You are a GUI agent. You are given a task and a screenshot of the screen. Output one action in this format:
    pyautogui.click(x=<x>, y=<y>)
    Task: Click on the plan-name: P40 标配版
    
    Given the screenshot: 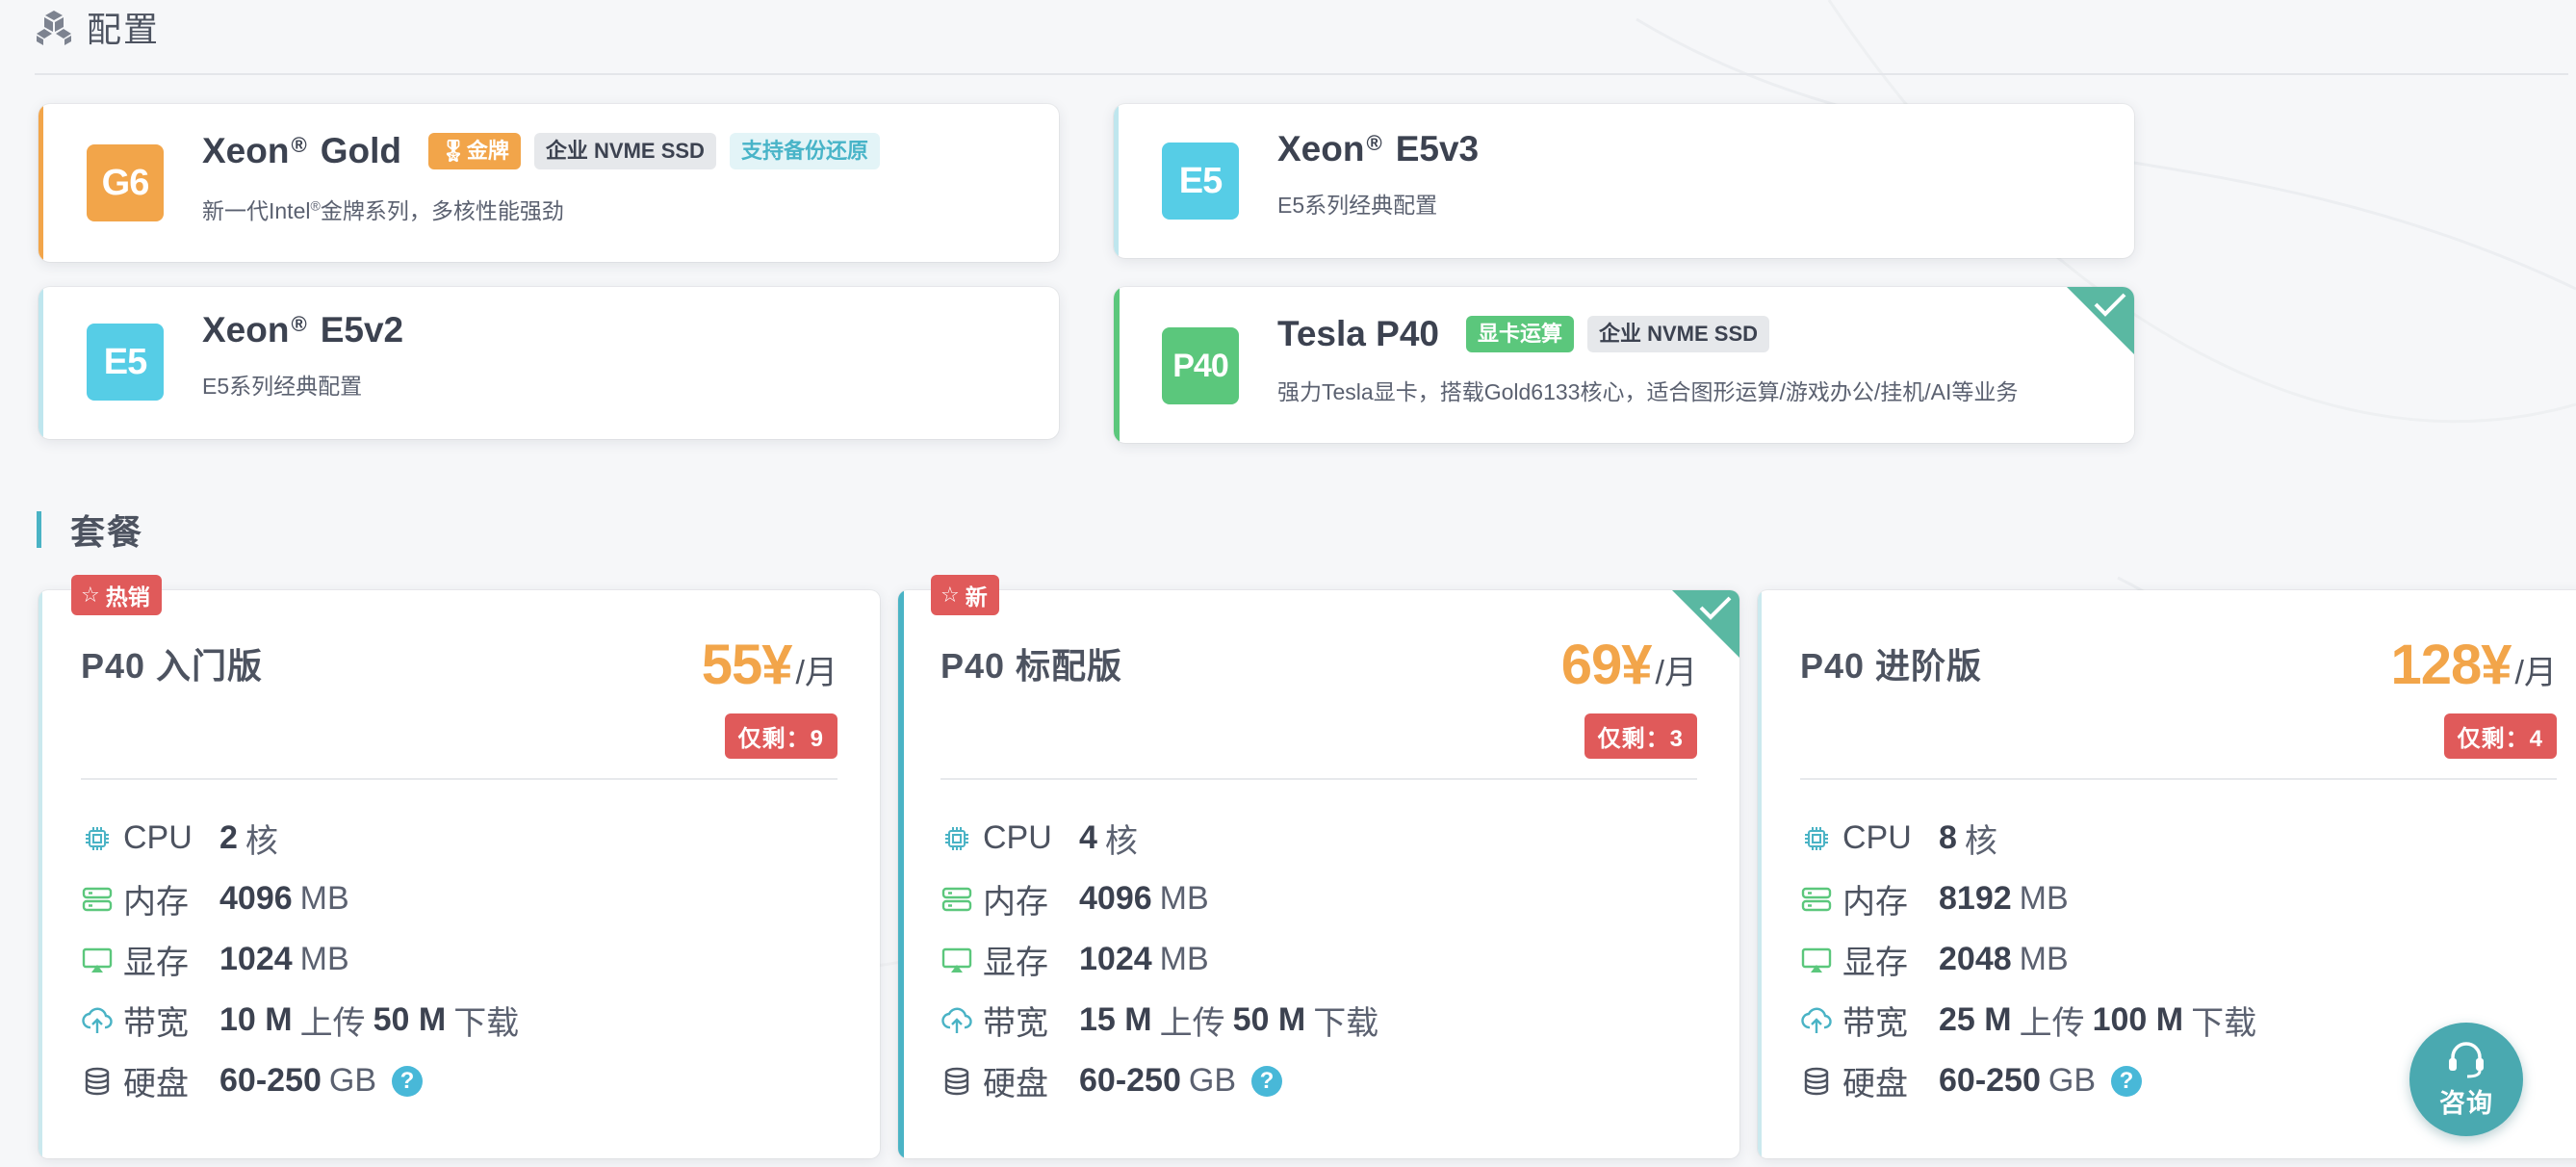 What is the action you would take?
    pyautogui.click(x=1031, y=666)
    